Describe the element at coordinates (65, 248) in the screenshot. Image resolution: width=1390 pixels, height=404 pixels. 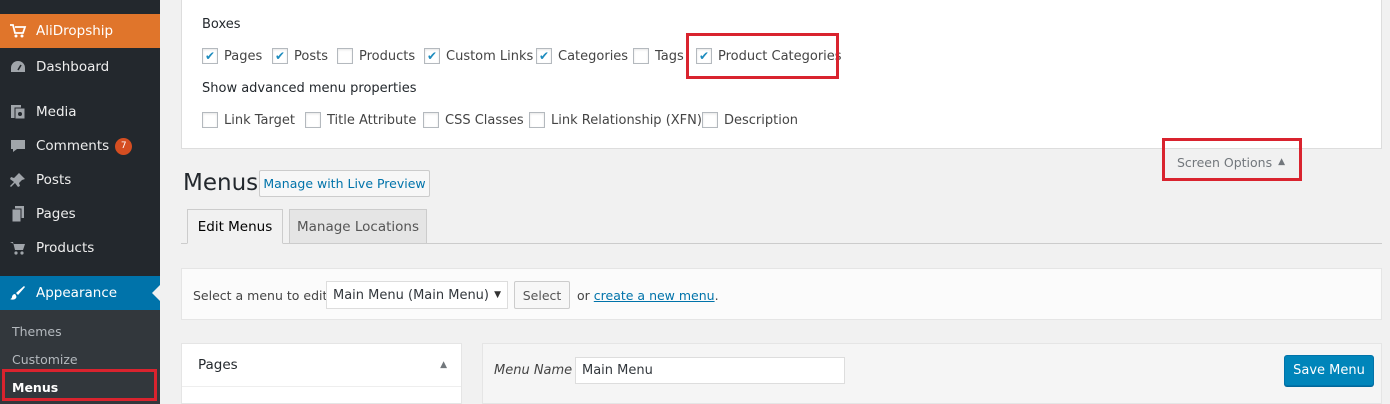
I see `sidebar-item-label: Products` at that location.